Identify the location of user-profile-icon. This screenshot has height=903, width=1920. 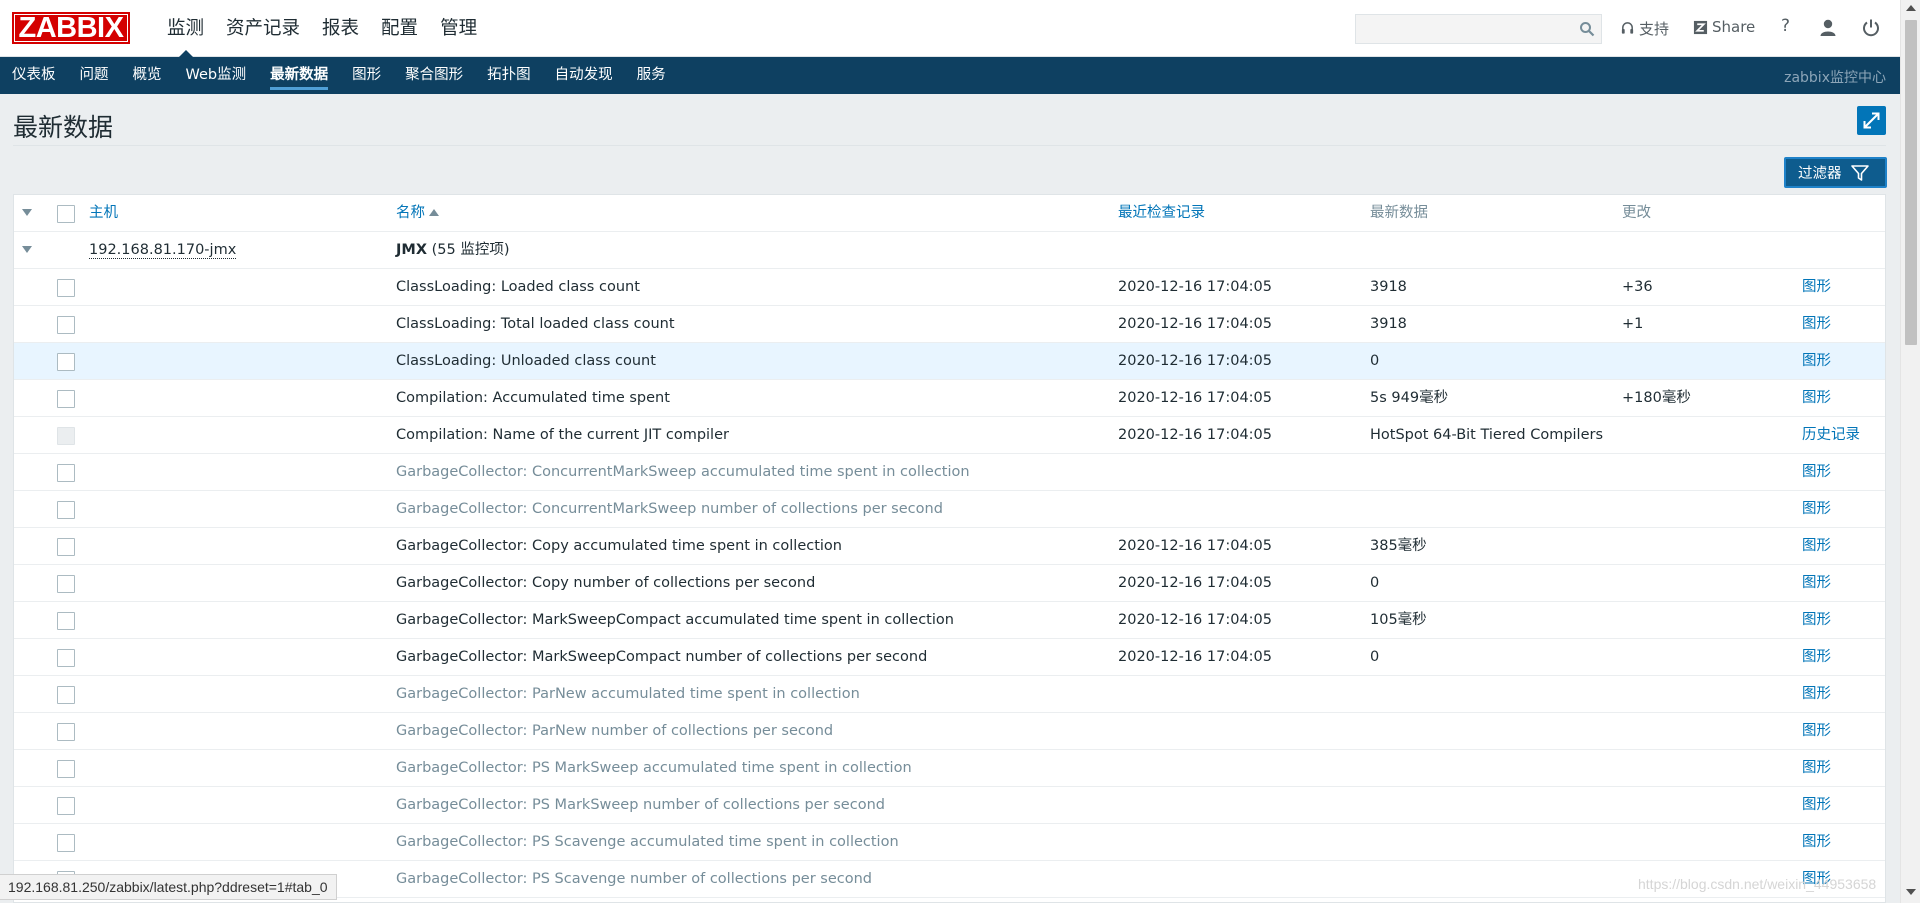
(1828, 28).